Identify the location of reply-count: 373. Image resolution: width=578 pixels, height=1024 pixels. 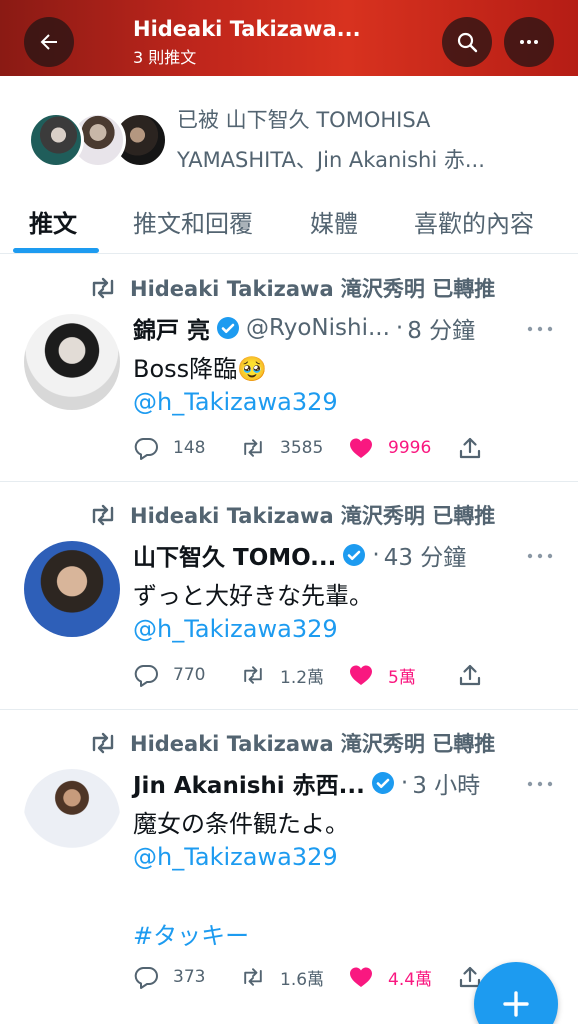
(189, 977).